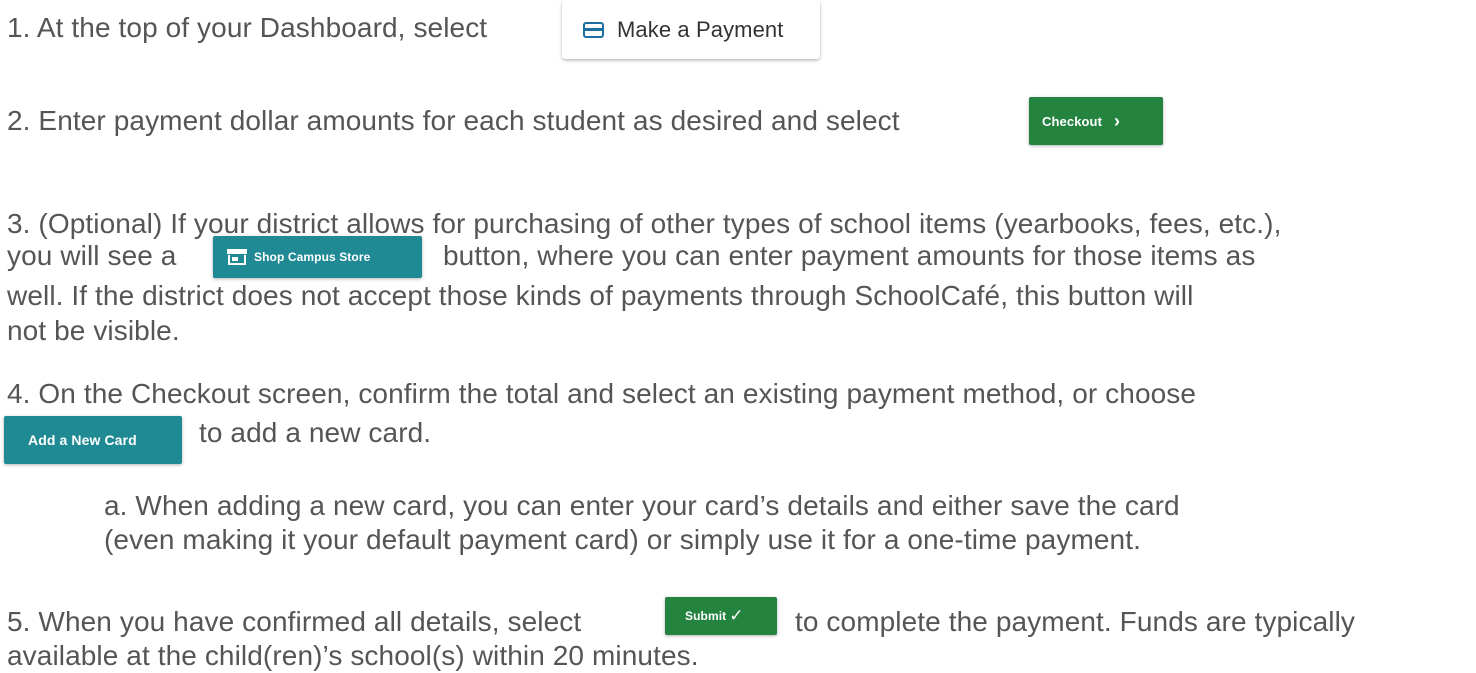 The image size is (1476, 673). What do you see at coordinates (700, 29) in the screenshot?
I see `make-payment-label: Make a Payment` at bounding box center [700, 29].